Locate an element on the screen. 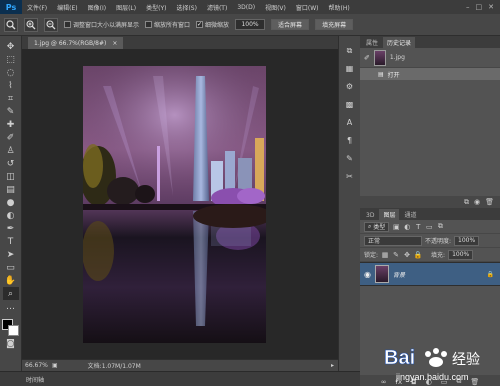 The height and width of the screenshot is (386, 500). timeline-bar: 时间轴 is located at coordinates (180, 378).